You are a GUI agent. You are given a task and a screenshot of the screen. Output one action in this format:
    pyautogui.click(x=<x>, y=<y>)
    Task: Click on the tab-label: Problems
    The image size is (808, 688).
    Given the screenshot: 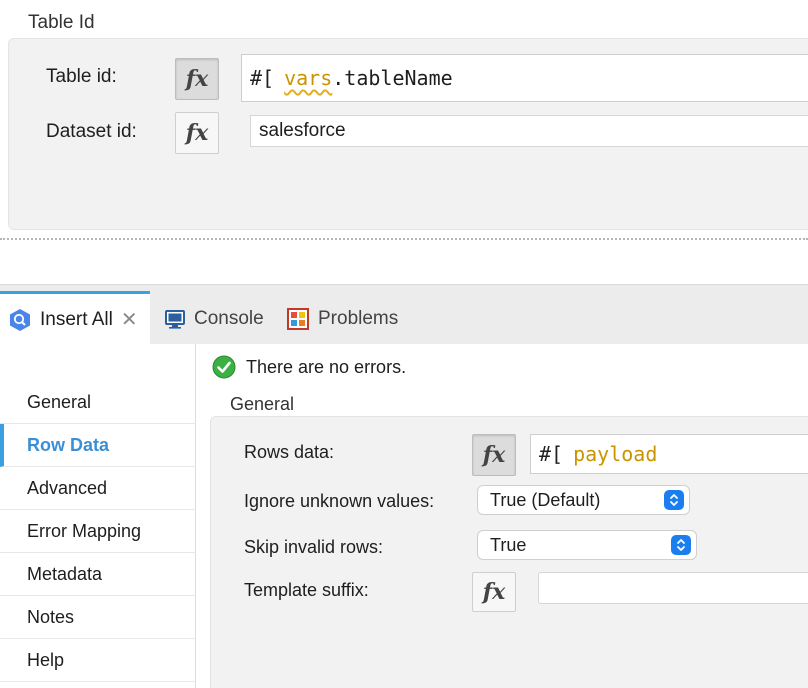 What is the action you would take?
    pyautogui.click(x=358, y=318)
    